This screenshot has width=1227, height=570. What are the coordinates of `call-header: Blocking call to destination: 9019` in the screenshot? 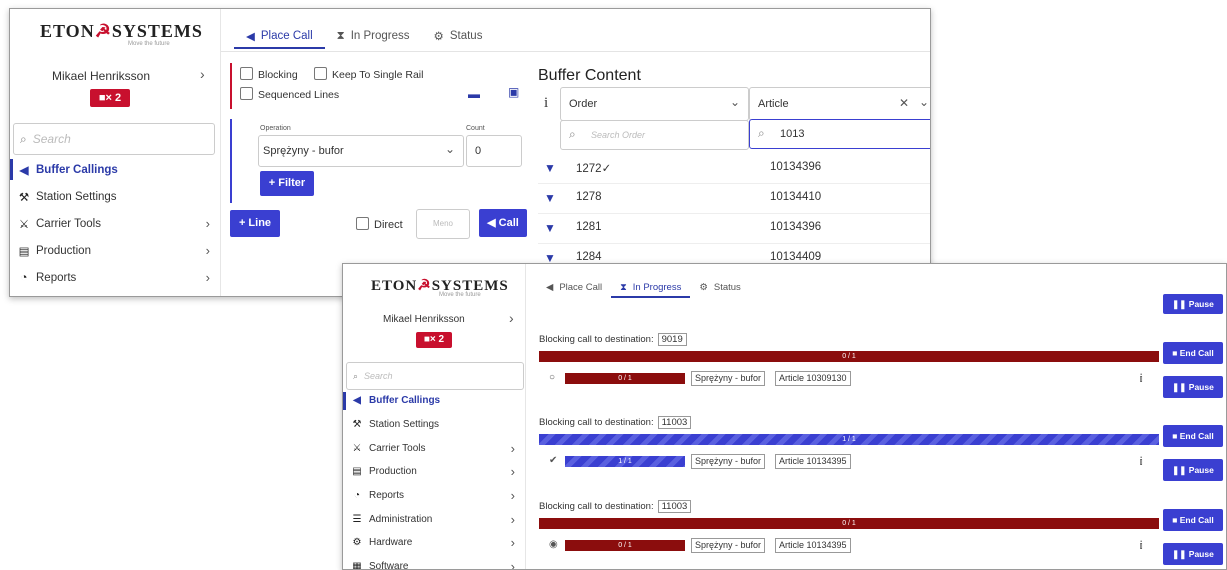 It's located at (613, 339).